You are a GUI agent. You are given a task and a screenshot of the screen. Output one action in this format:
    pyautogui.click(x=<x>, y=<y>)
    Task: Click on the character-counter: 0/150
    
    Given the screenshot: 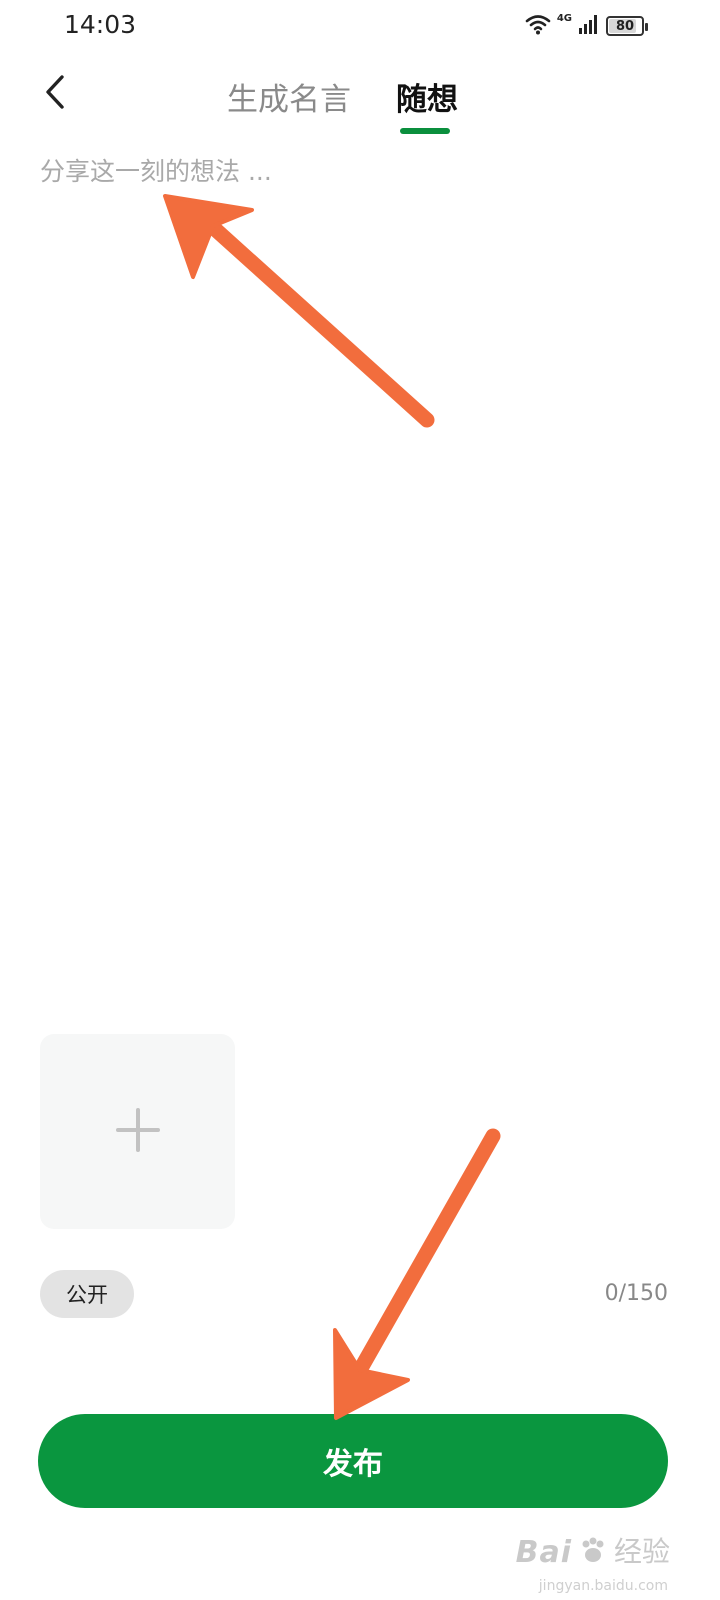 What is the action you would take?
    pyautogui.click(x=636, y=1293)
    